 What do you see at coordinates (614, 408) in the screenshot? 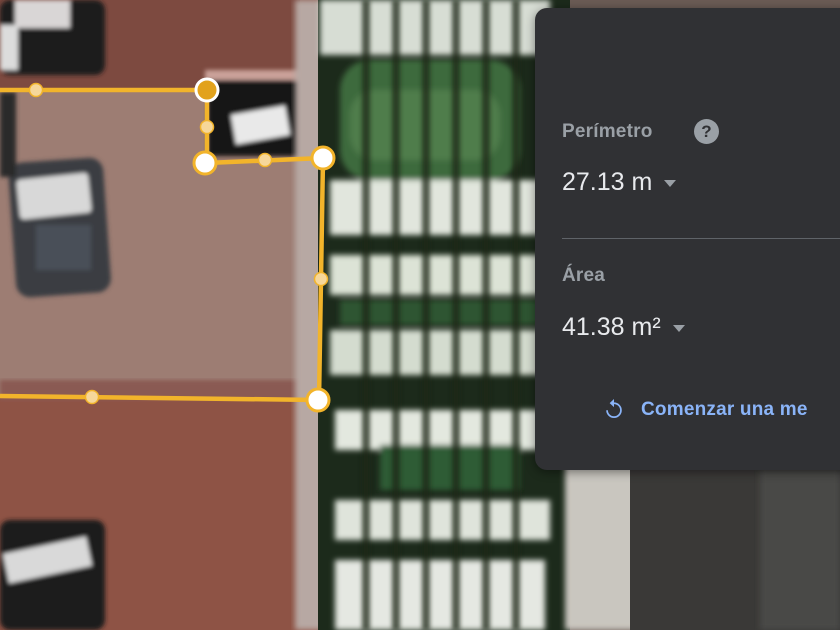
I see `restart-icon` at bounding box center [614, 408].